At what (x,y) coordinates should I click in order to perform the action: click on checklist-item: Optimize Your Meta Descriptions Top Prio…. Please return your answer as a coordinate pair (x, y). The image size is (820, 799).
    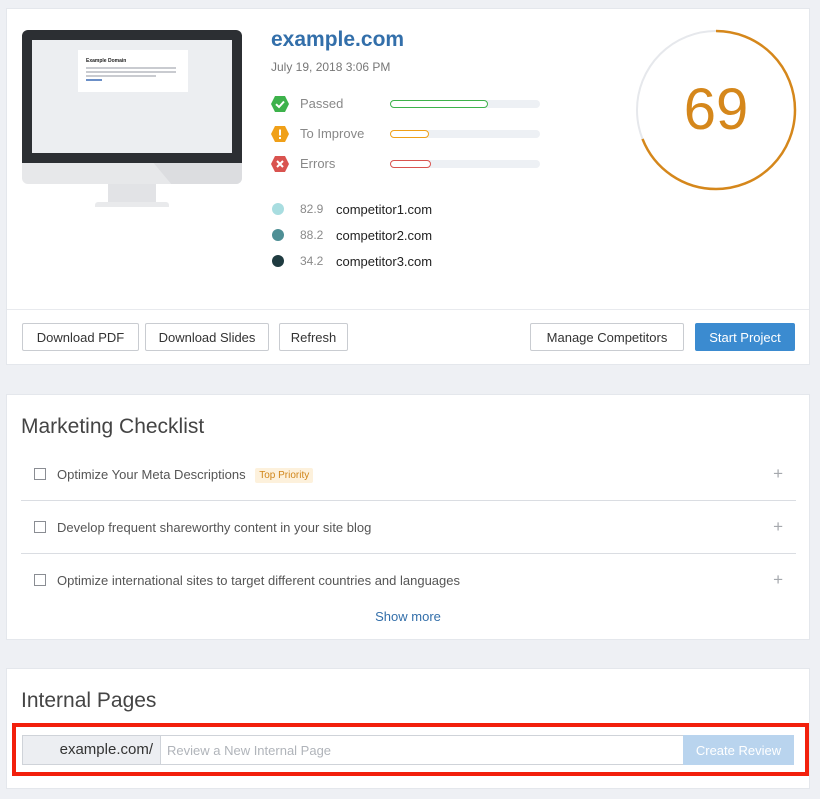
    Looking at the image, I should click on (408, 474).